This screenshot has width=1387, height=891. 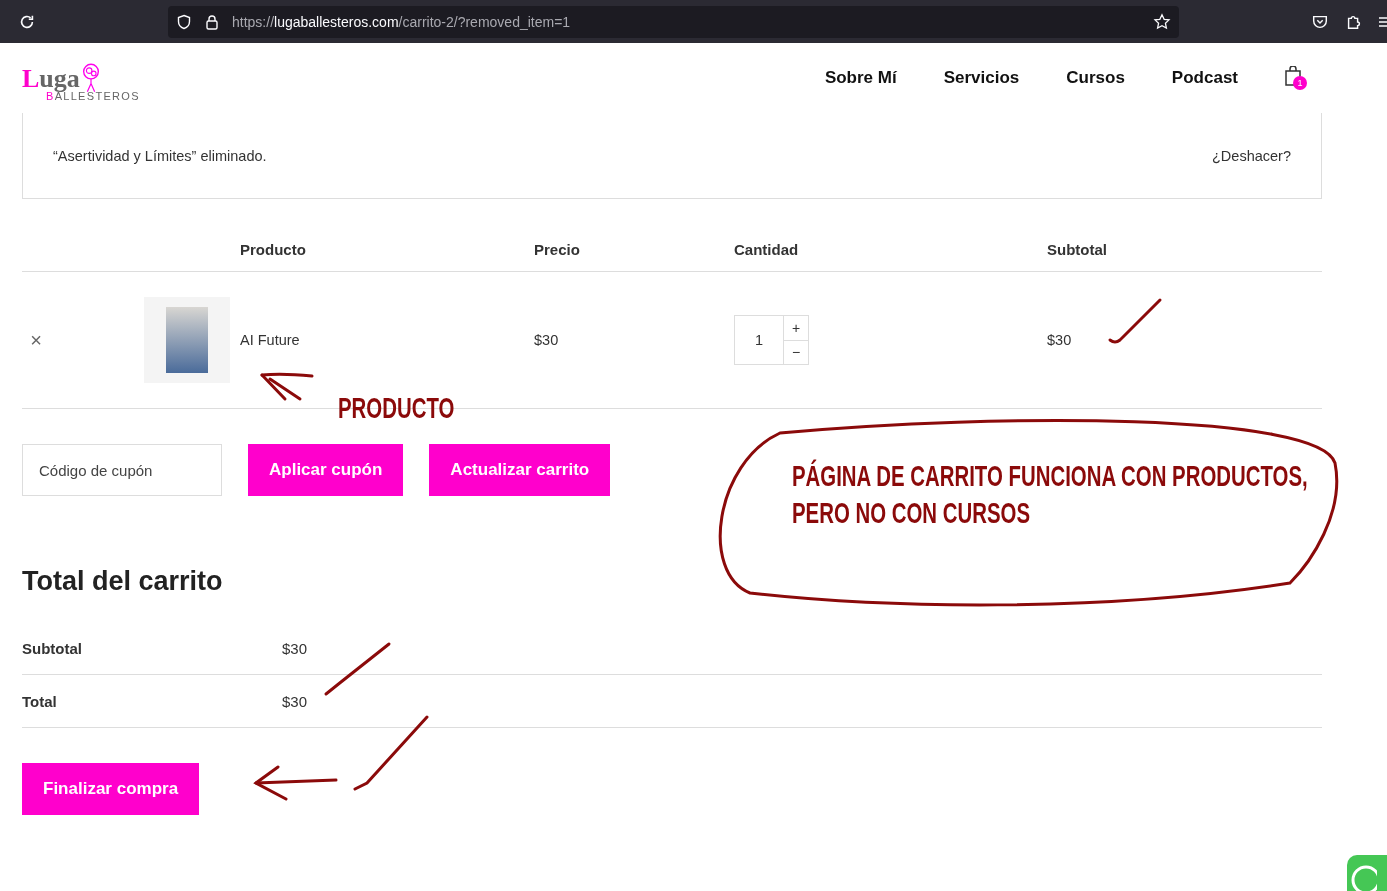 I want to click on annotation-label: PRODUCTO, so click(x=396, y=408).